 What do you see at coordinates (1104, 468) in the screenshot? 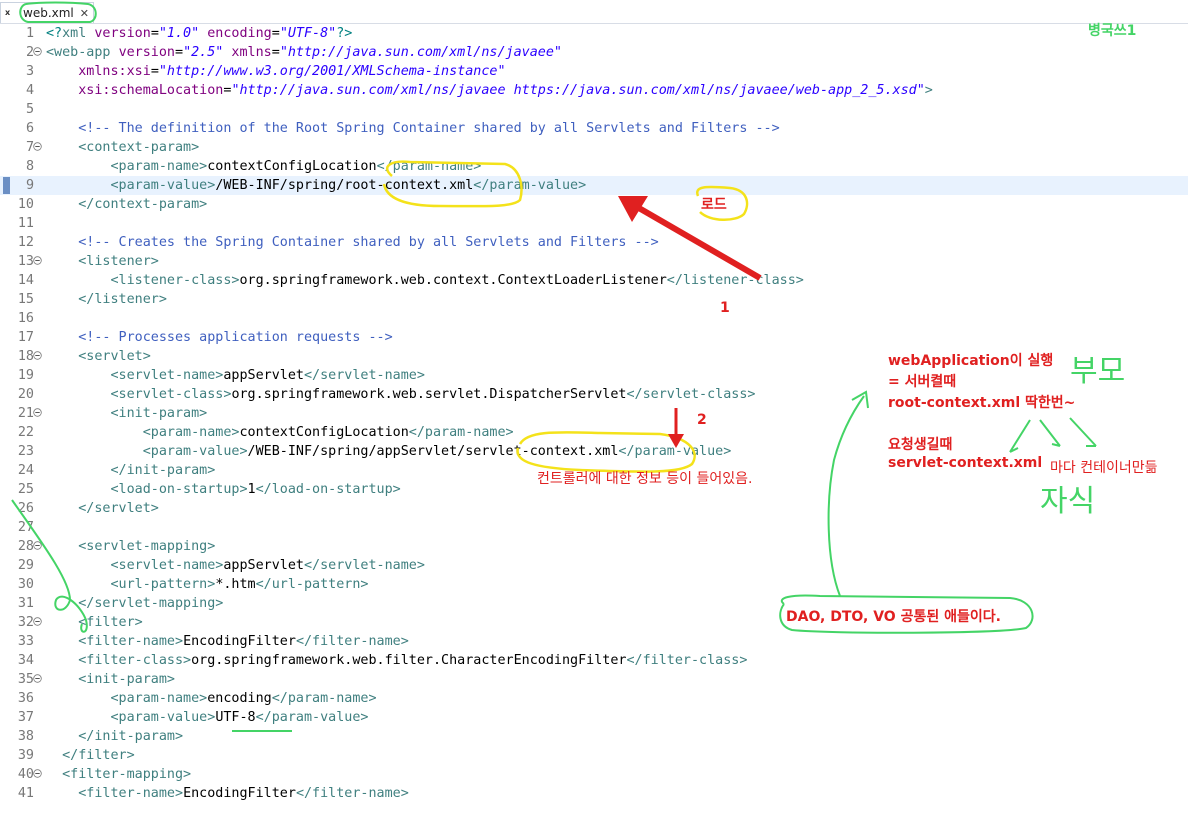
I see `note-container-each: 마다 컨테이너만듦` at bounding box center [1104, 468].